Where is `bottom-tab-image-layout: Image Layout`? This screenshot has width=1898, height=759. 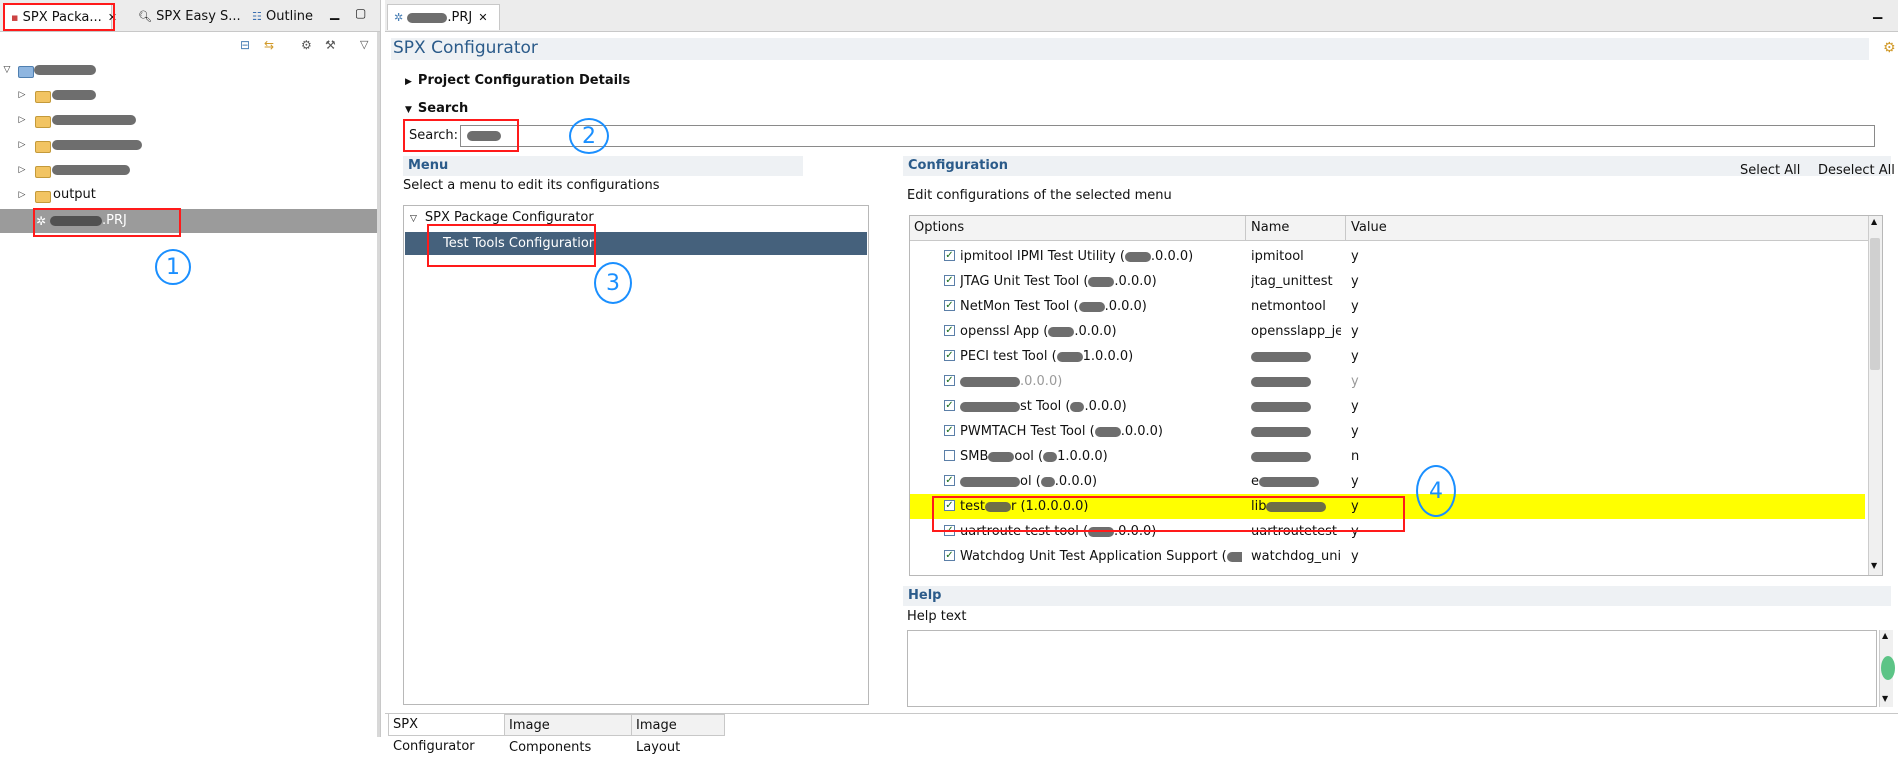 bottom-tab-image-layout: Image Layout is located at coordinates (678, 734).